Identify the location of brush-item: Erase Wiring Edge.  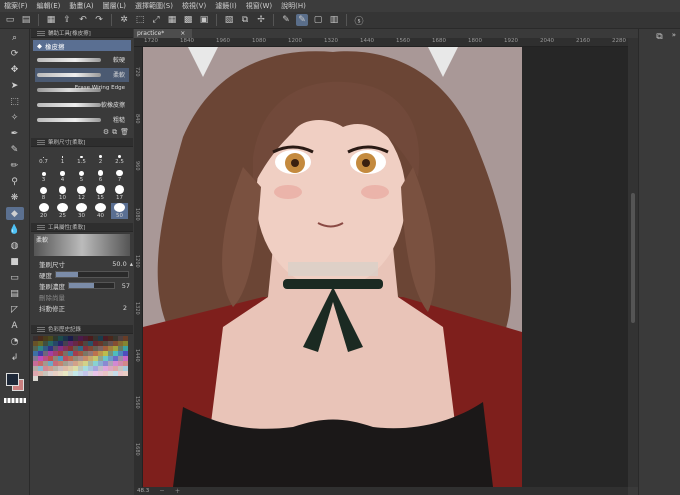
(82, 90).